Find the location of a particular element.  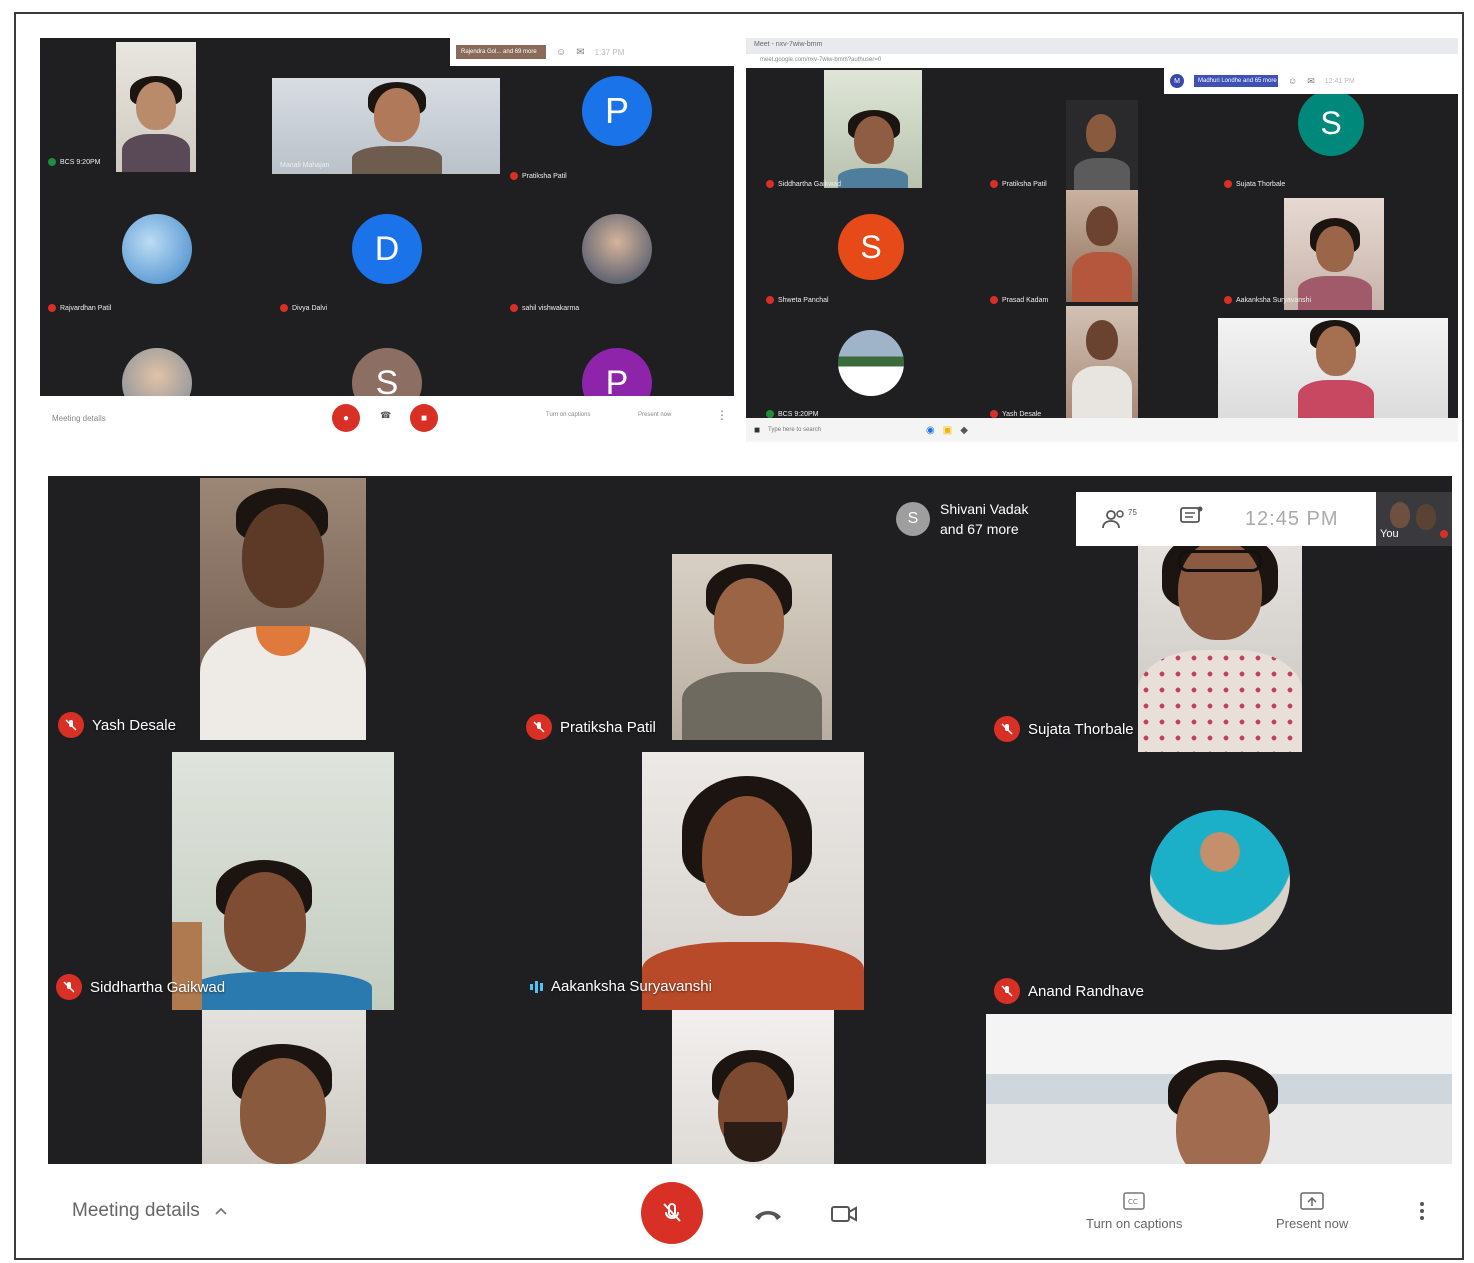

avatar: M is located at coordinates (1177, 81).